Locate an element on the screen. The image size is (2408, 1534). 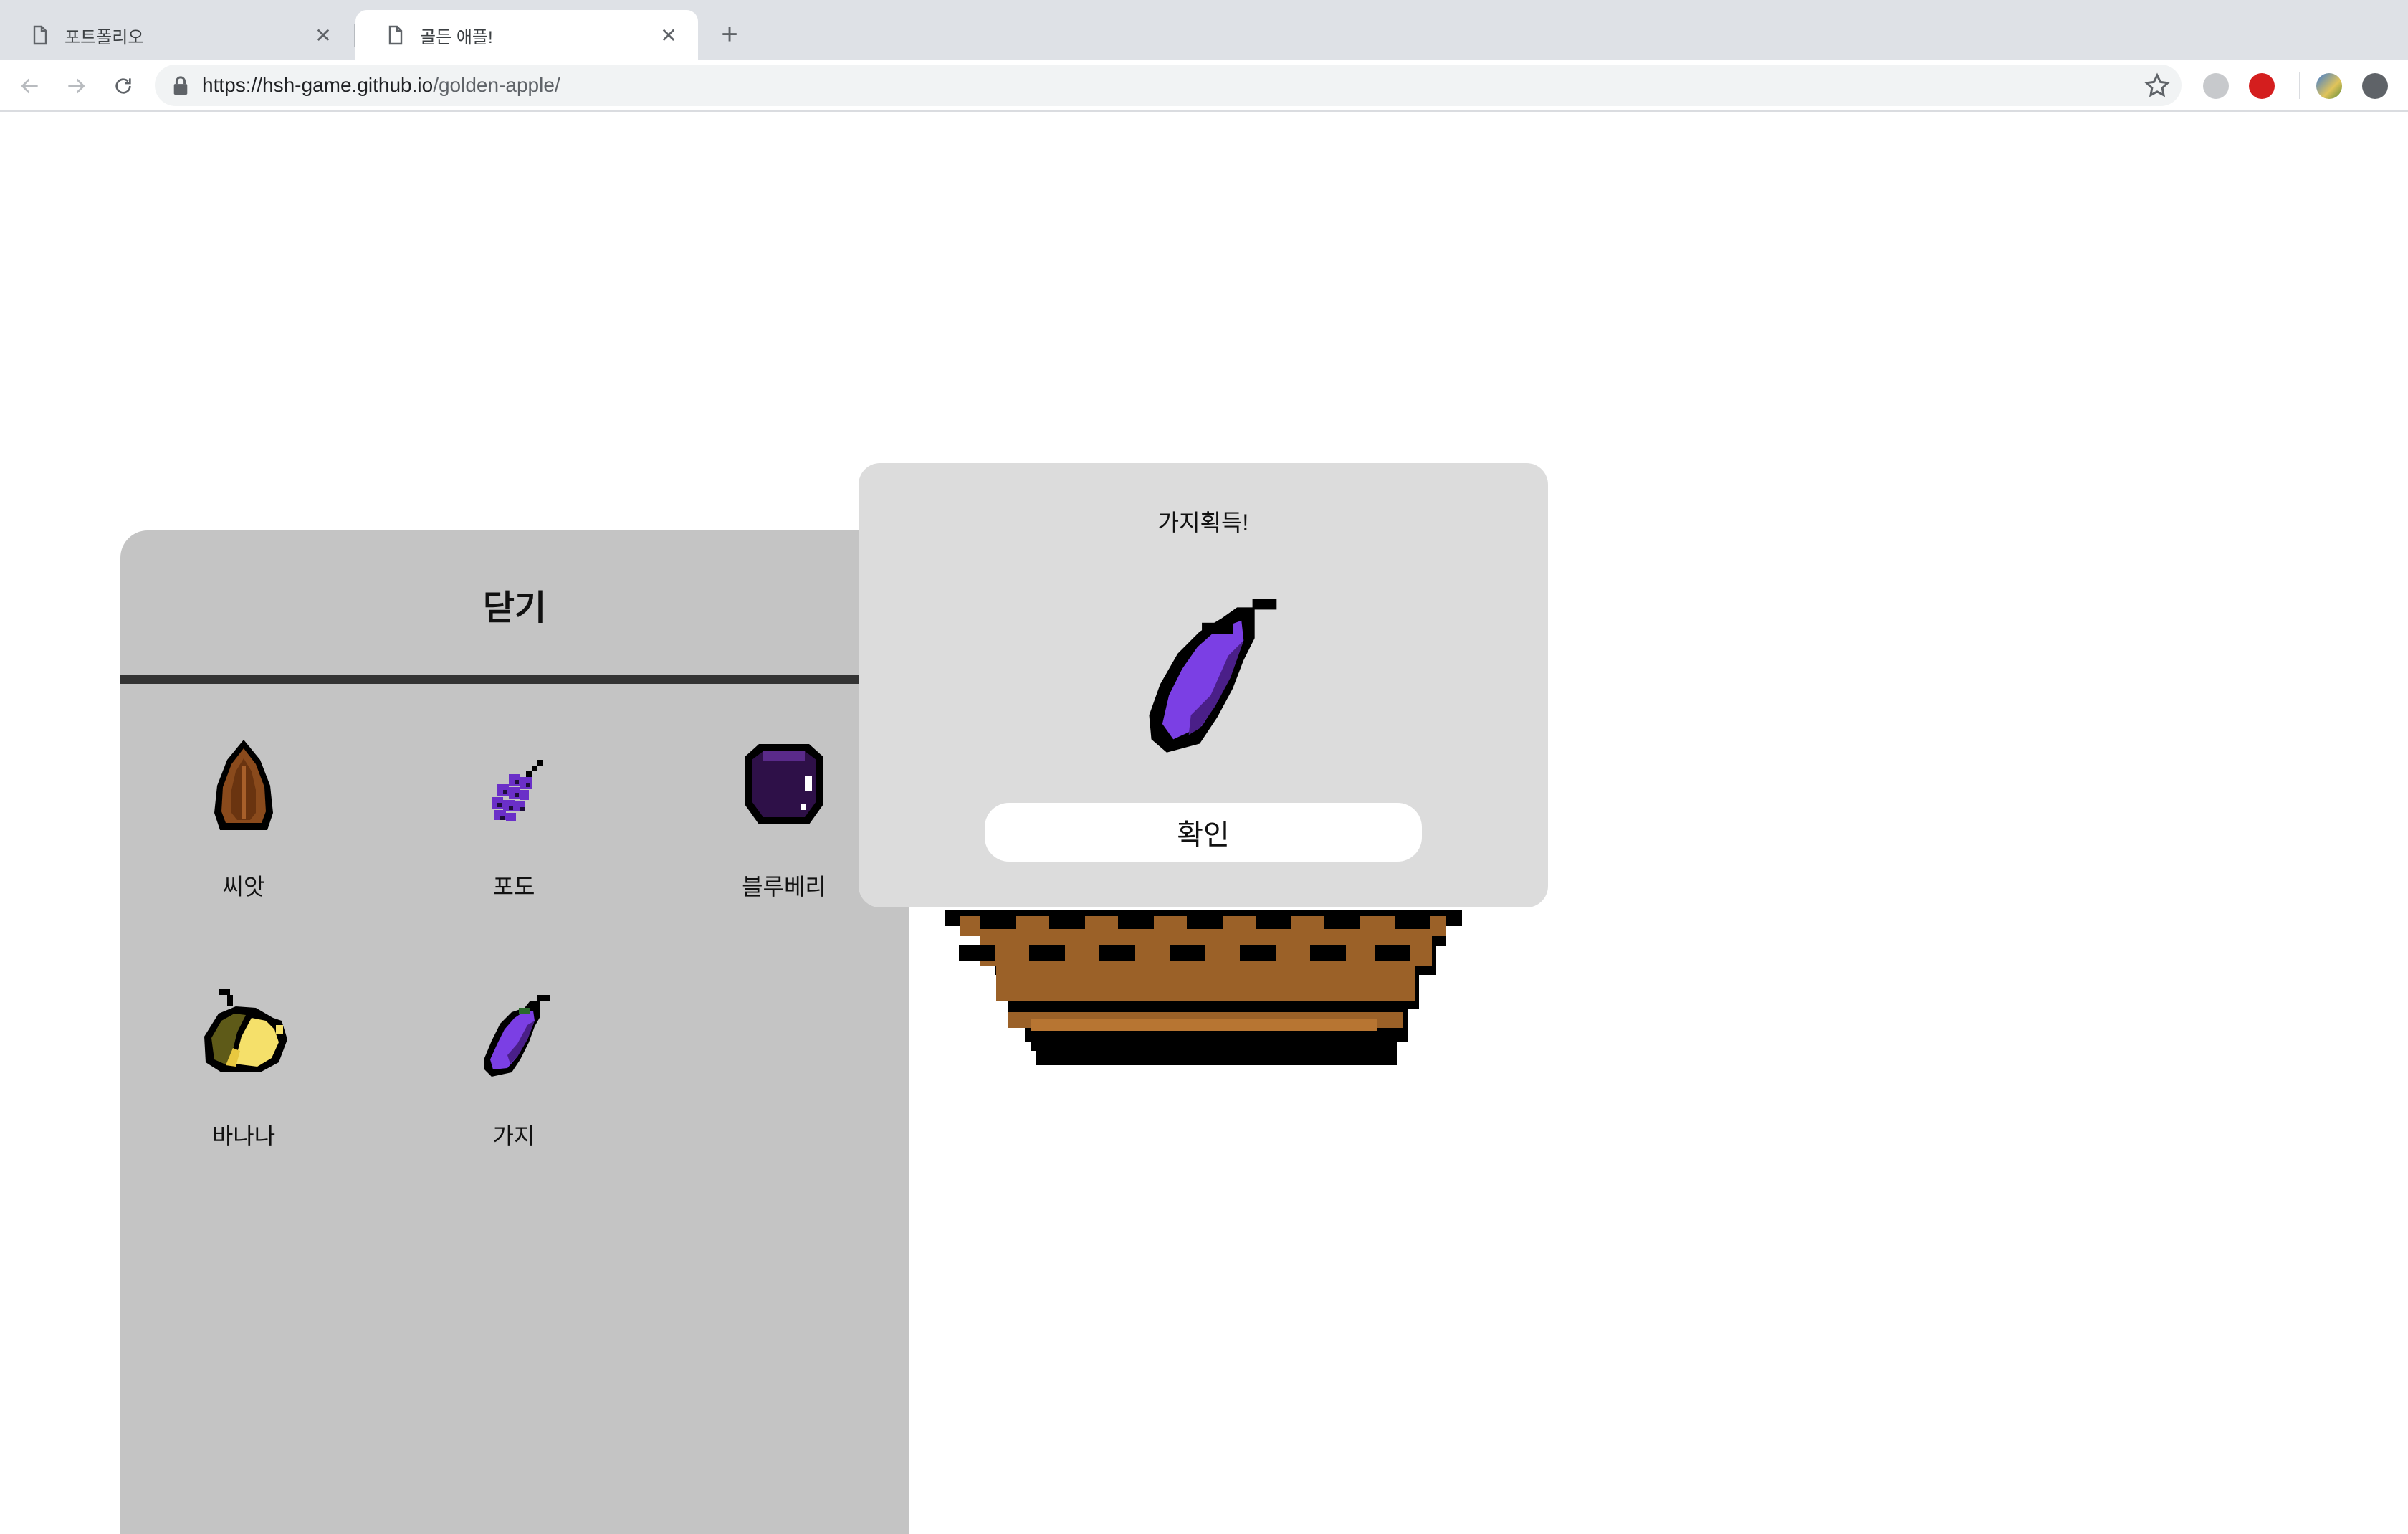
extension-adblock-icon is located at coordinates (2262, 86).